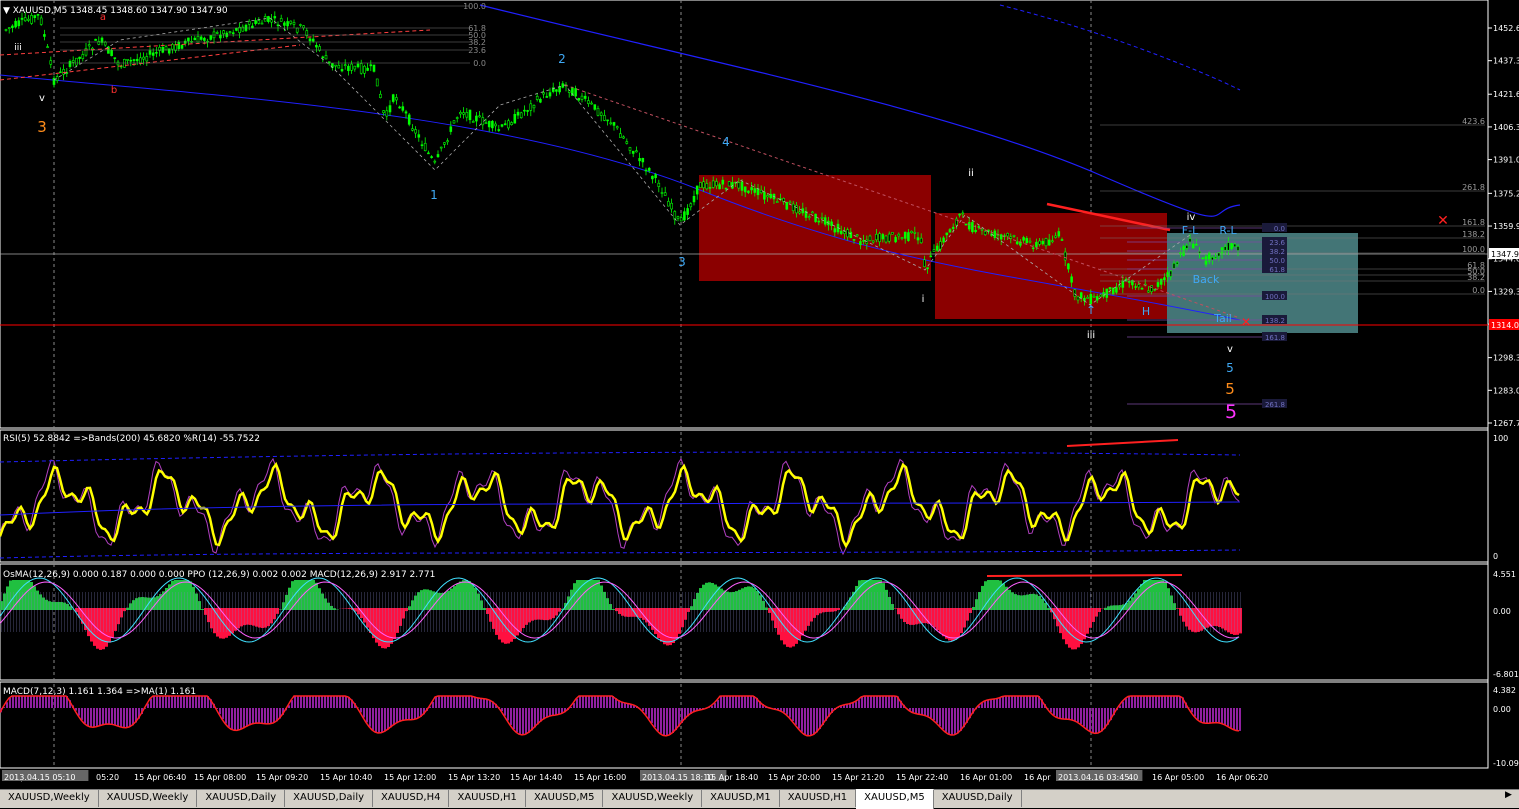 The width and height of the screenshot is (1519, 809). I want to click on tab-scroll-icon: ▶, so click(1511, 796).